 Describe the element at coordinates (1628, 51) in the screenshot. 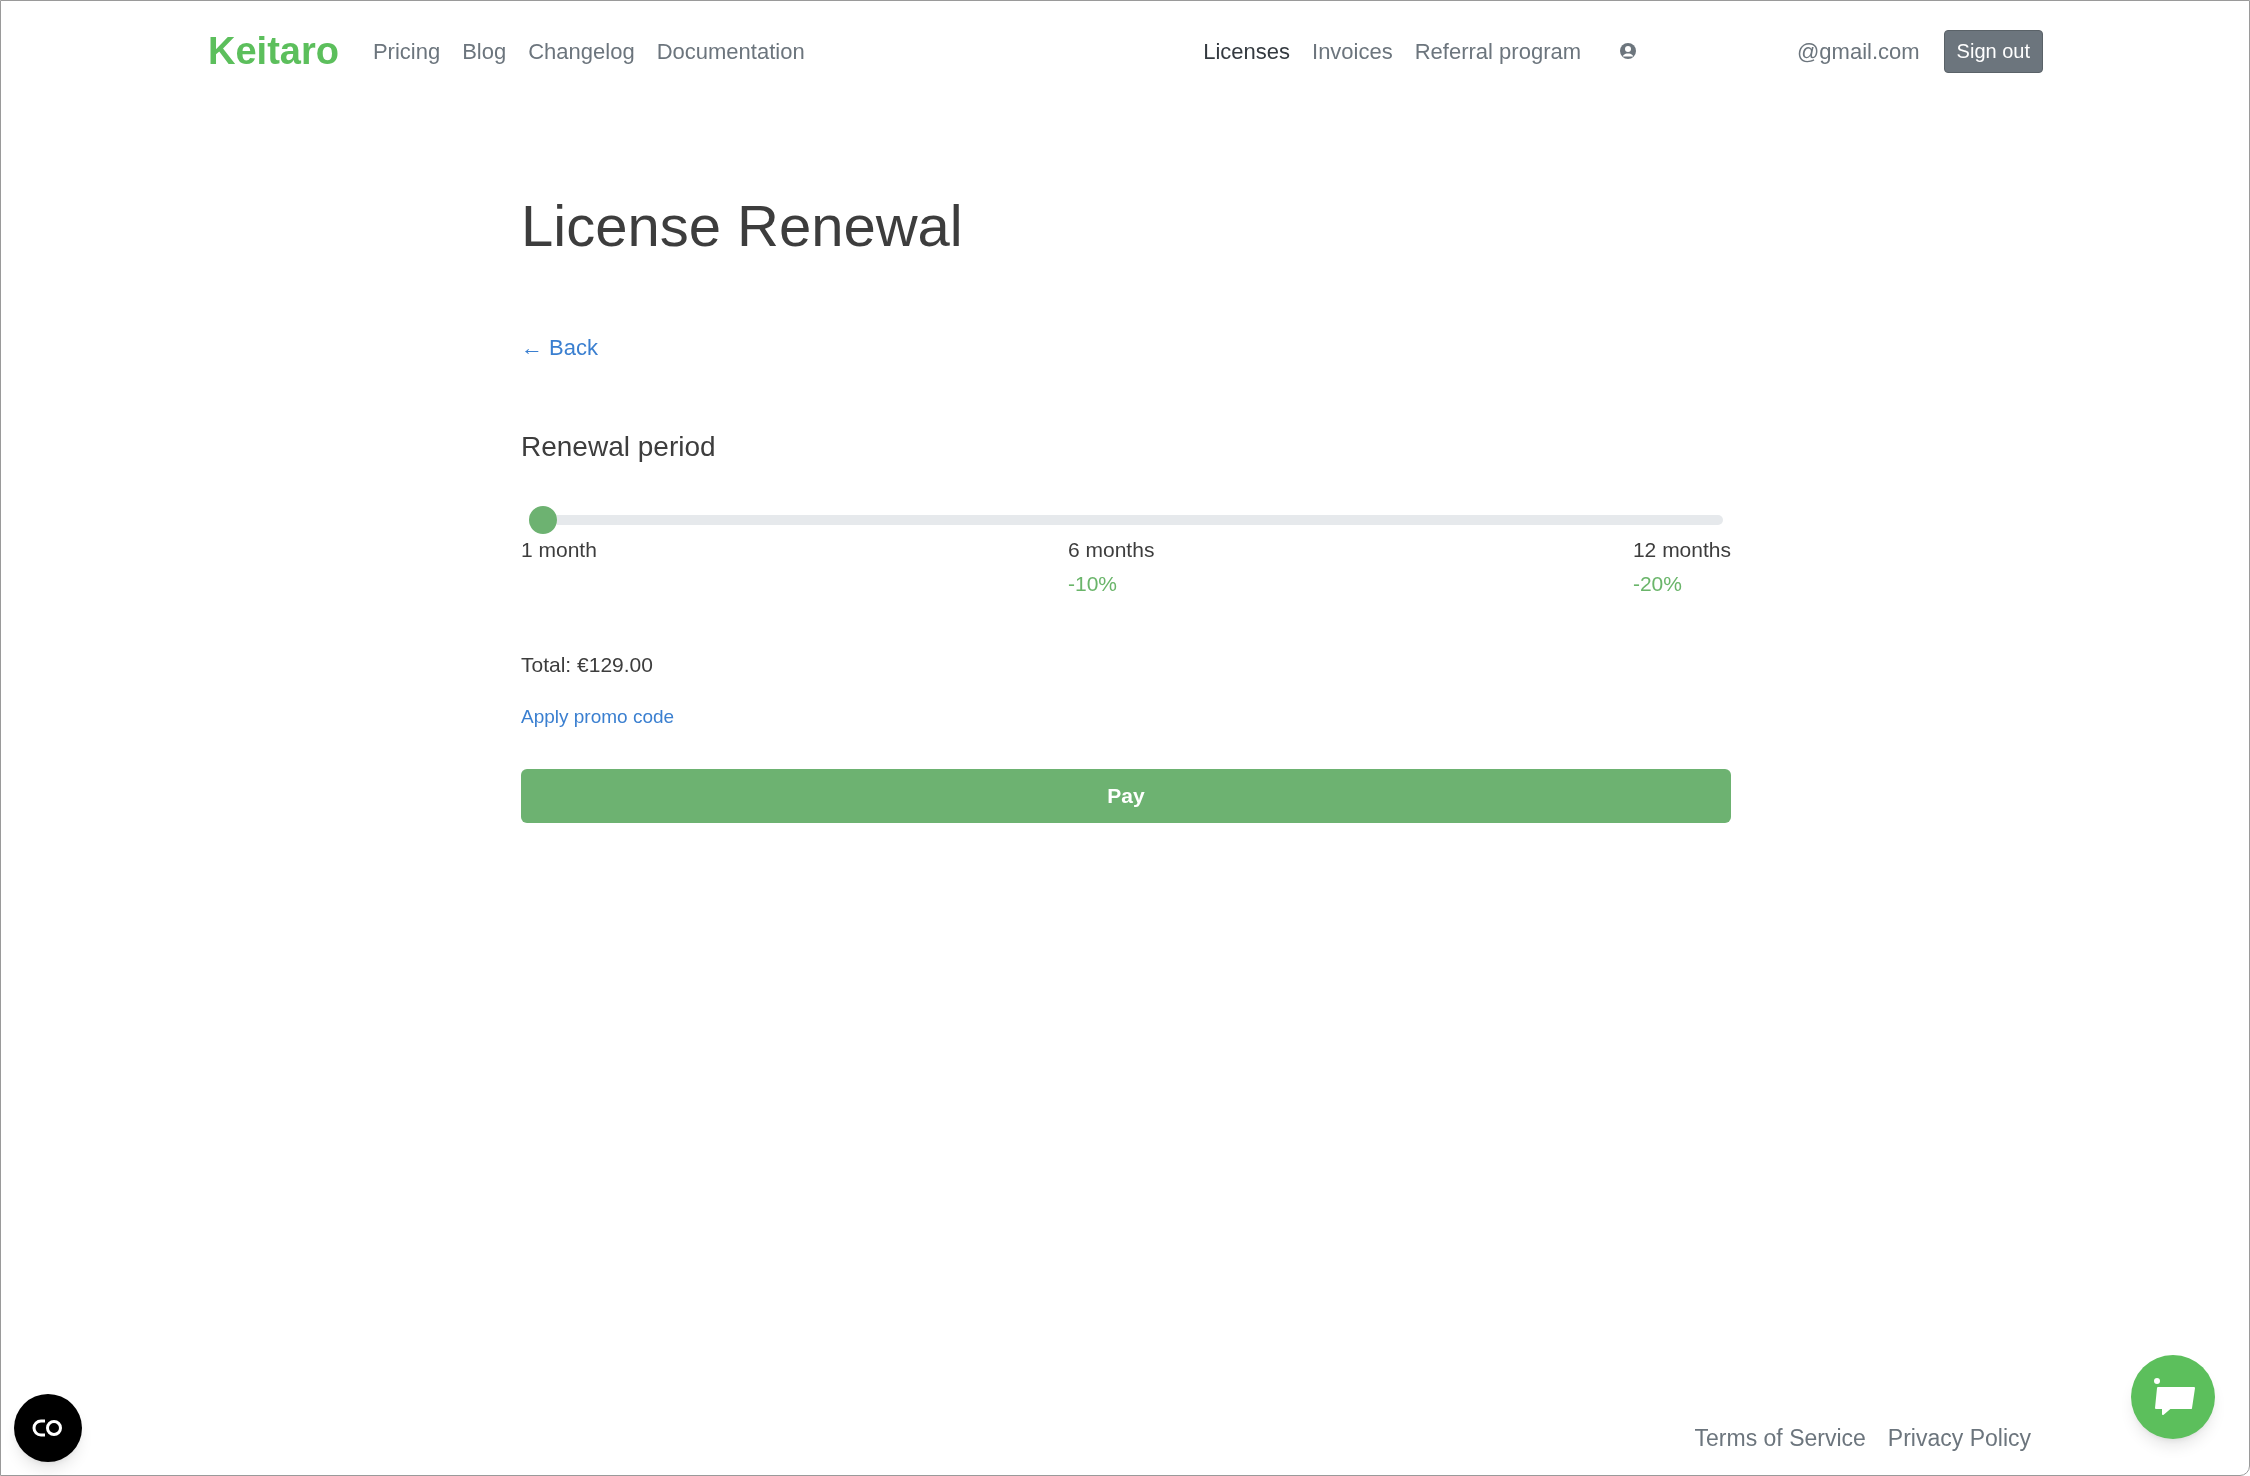

I see `user-icon` at that location.